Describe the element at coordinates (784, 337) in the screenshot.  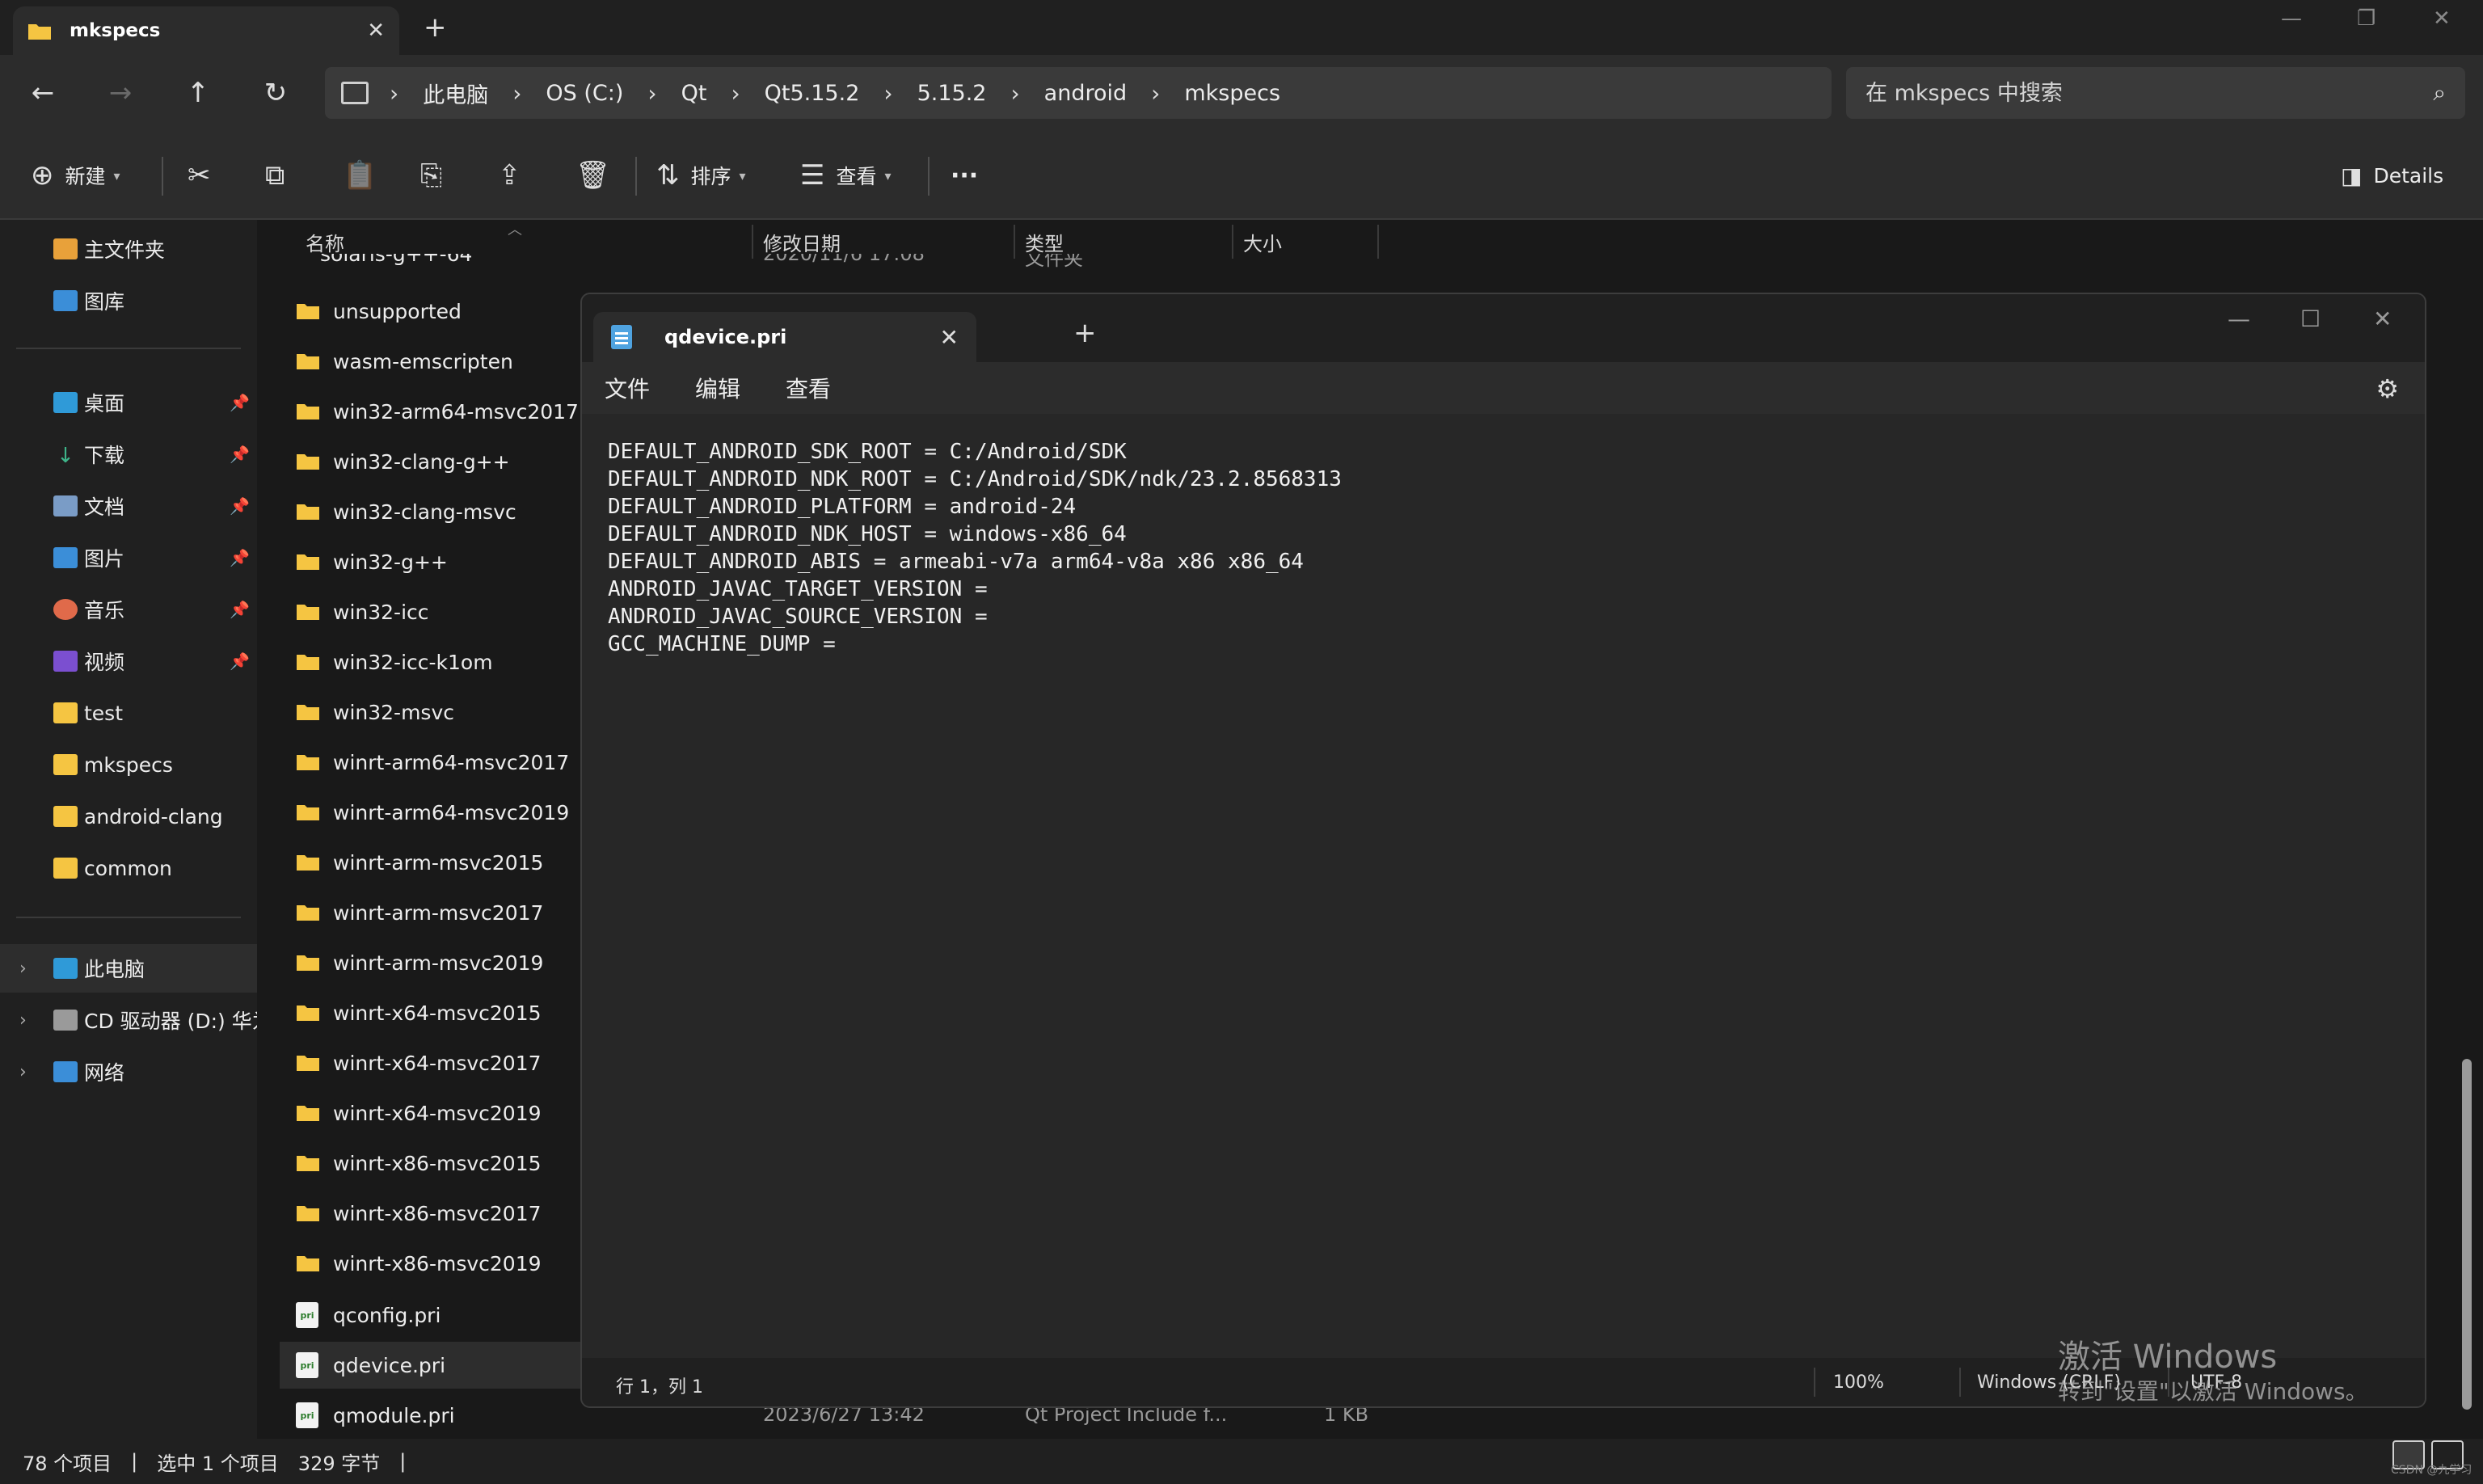
I see `notepad-tab: qdevice.pri ✕` at that location.